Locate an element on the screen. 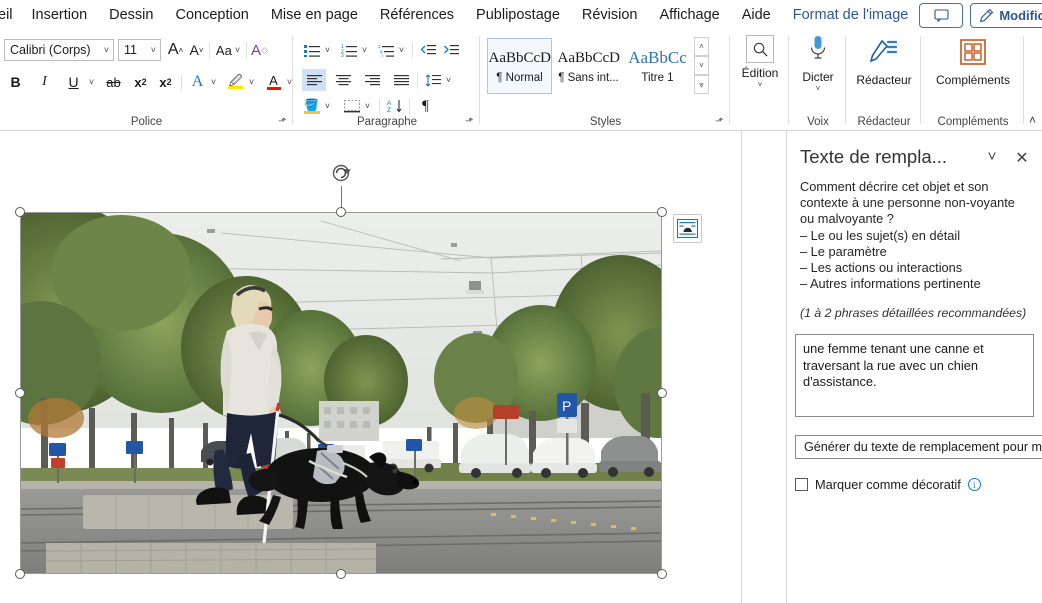 The width and height of the screenshot is (1042, 603). align-left-button is located at coordinates (314, 80).